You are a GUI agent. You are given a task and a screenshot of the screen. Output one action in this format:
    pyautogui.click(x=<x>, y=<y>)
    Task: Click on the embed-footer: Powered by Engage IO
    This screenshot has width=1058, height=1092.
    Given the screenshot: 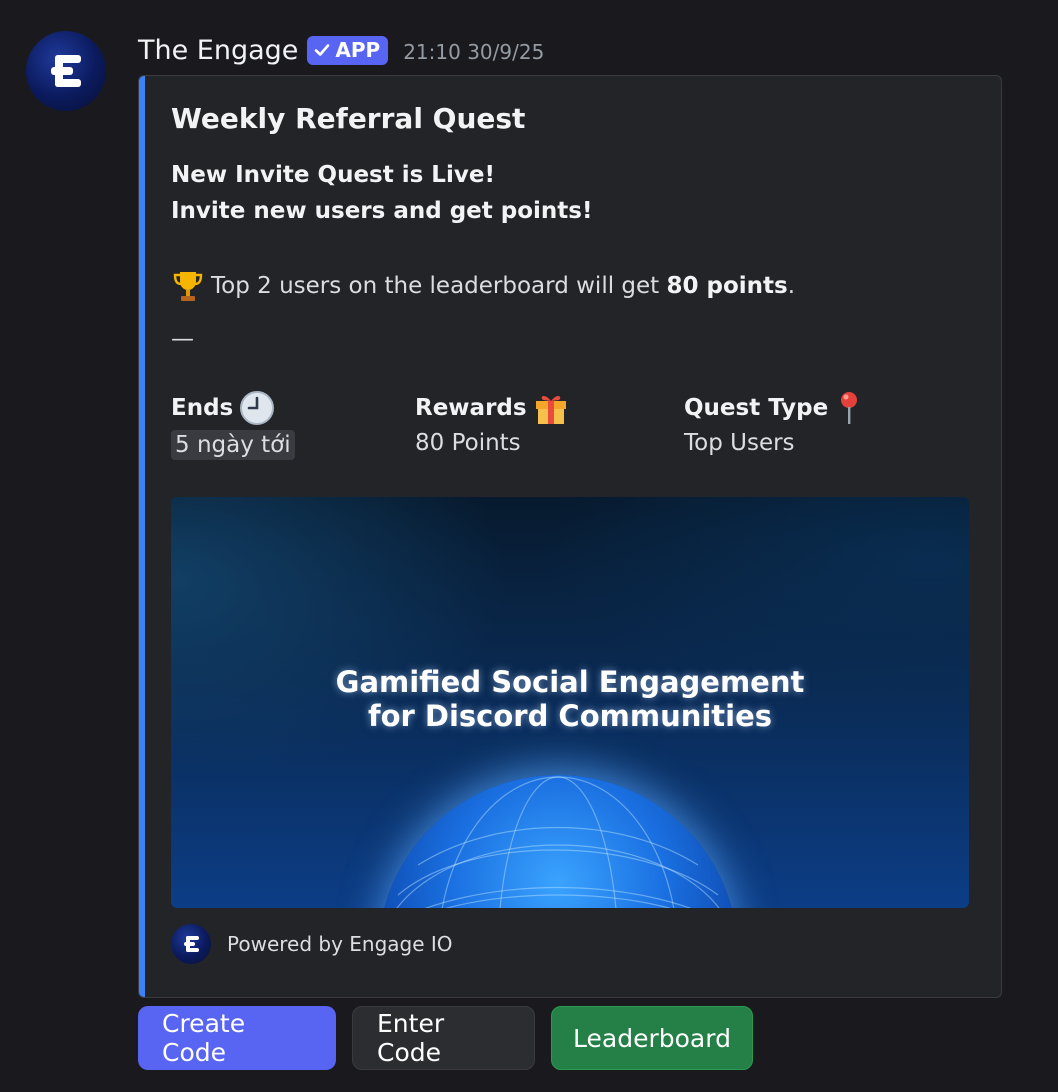 What is the action you would take?
    pyautogui.click(x=312, y=944)
    